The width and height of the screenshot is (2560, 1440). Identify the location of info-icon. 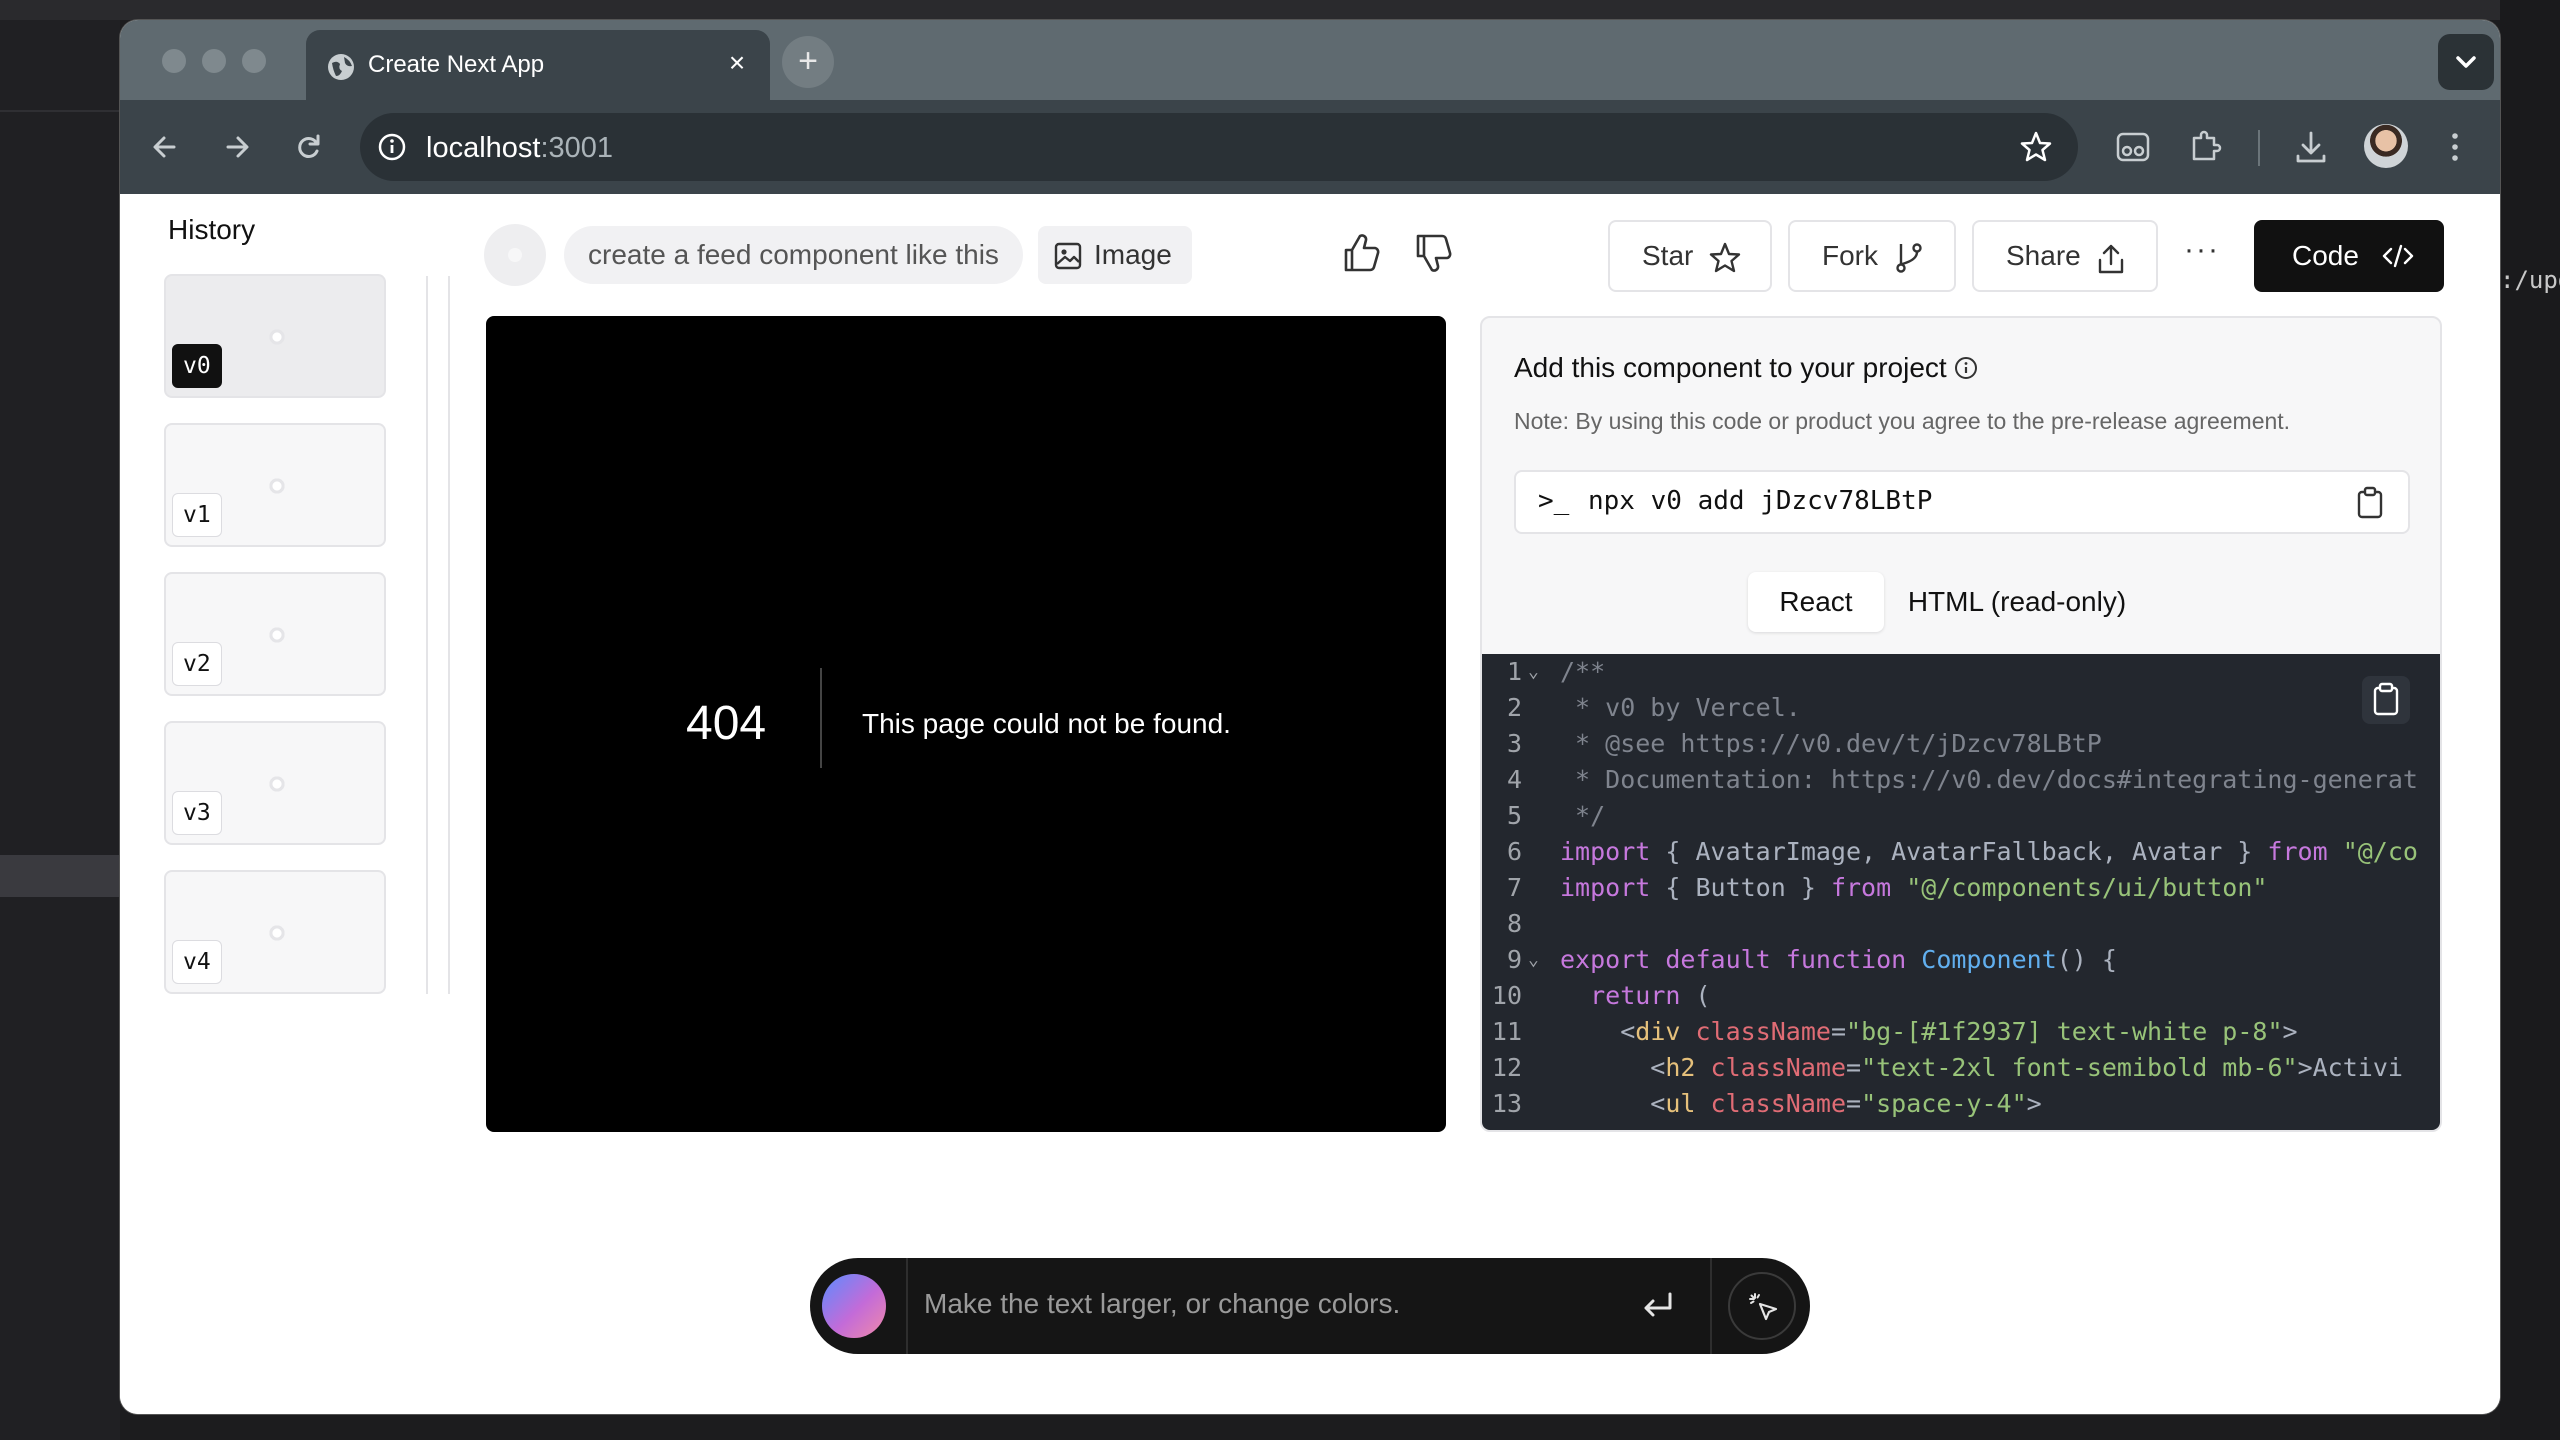
(1966, 368).